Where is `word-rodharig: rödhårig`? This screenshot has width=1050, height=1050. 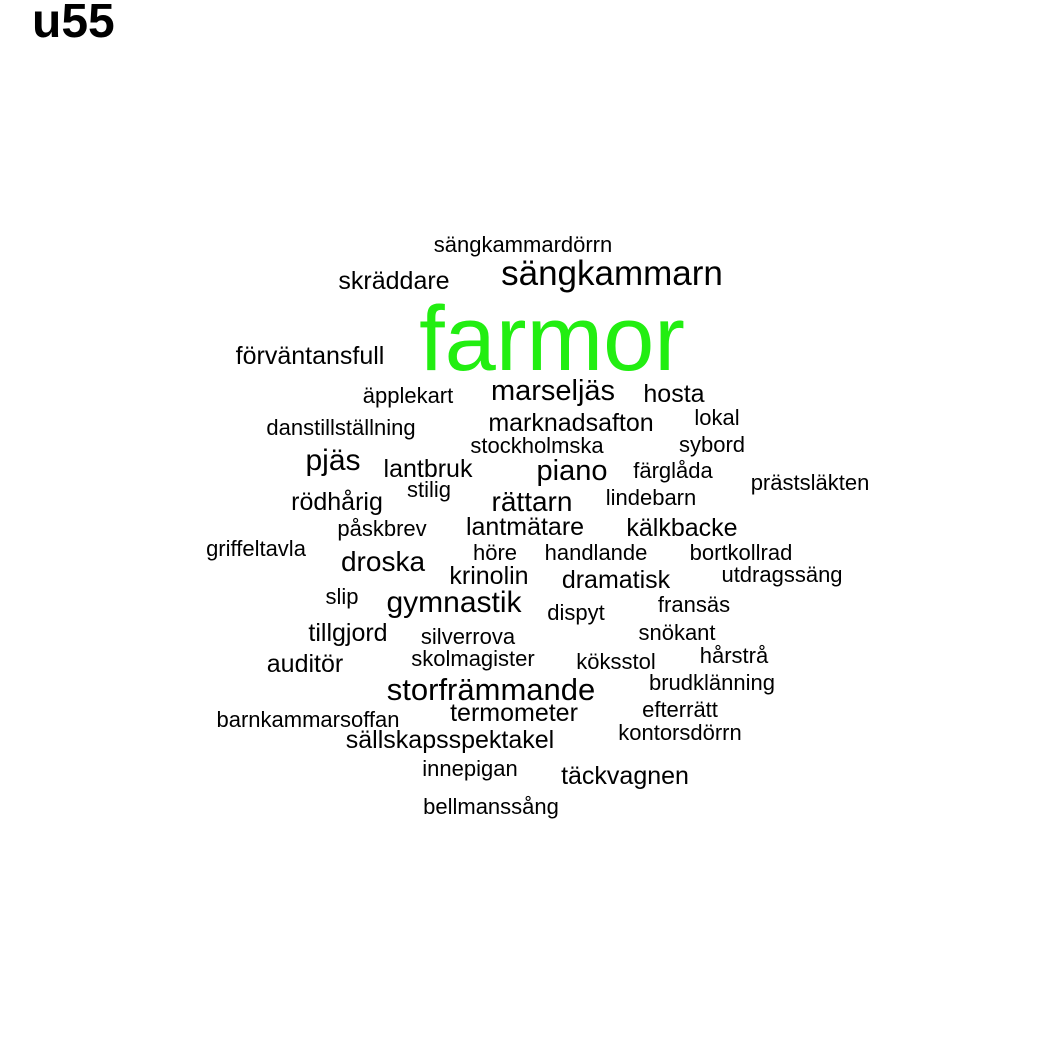 word-rodharig: rödhårig is located at coordinates (337, 502).